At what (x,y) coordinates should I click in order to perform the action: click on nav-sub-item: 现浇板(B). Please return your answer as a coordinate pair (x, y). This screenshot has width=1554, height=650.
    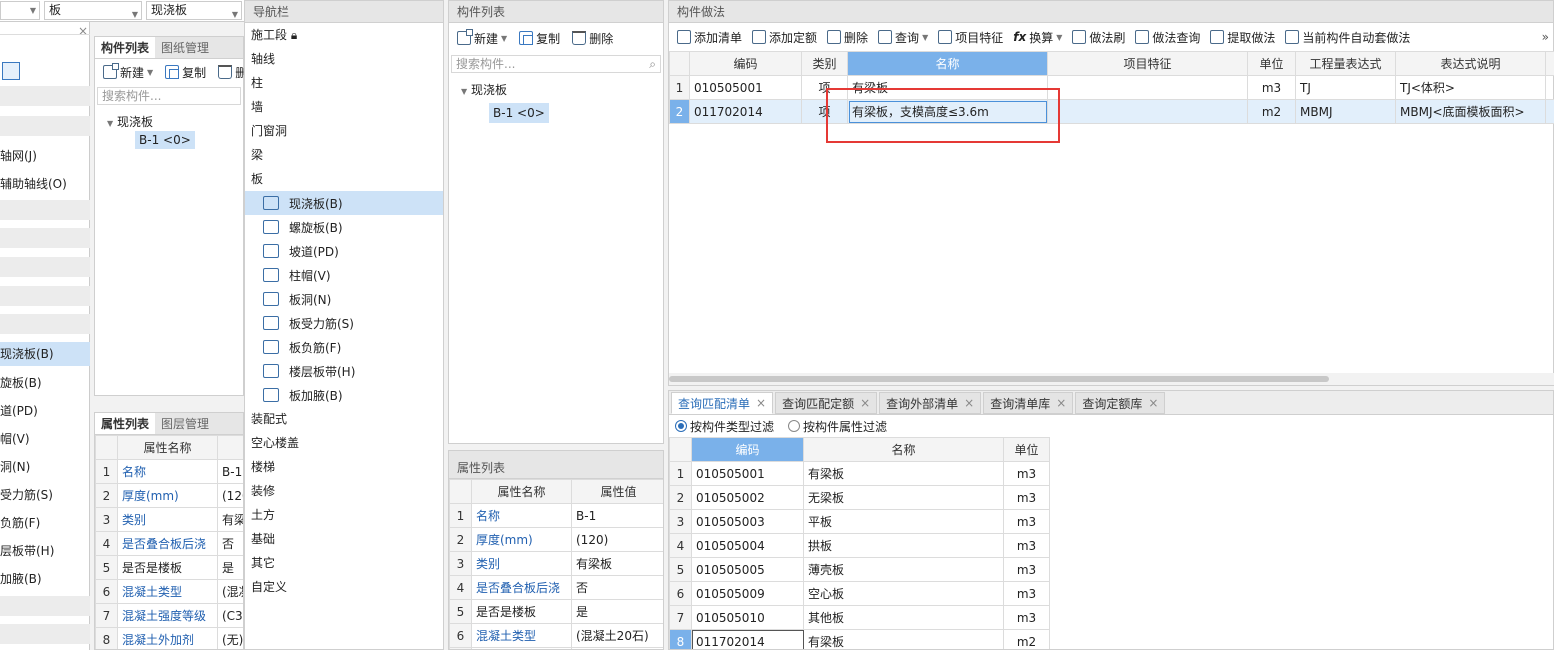
    Looking at the image, I should click on (344, 203).